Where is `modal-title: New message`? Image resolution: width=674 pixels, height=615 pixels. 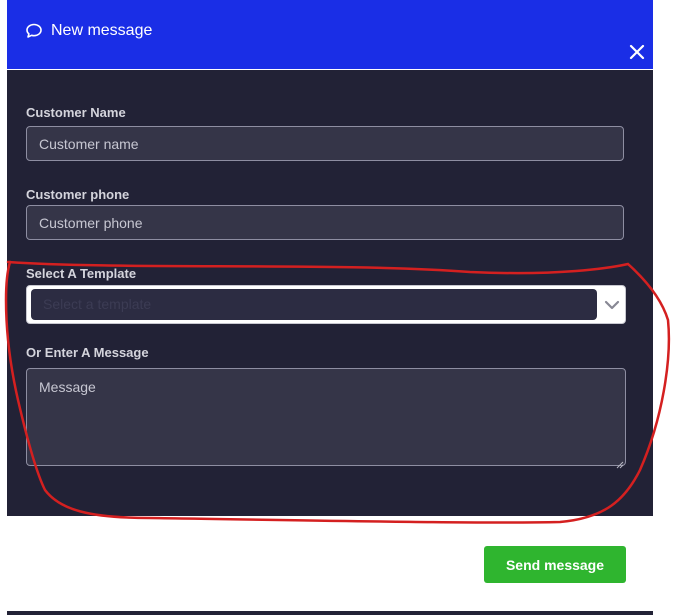
modal-title: New message is located at coordinates (102, 30).